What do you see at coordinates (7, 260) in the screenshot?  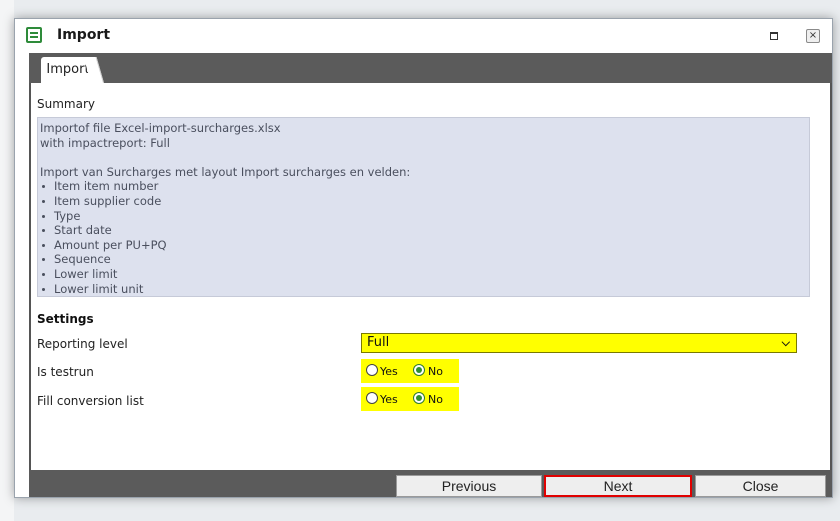 I see `background-strip` at bounding box center [7, 260].